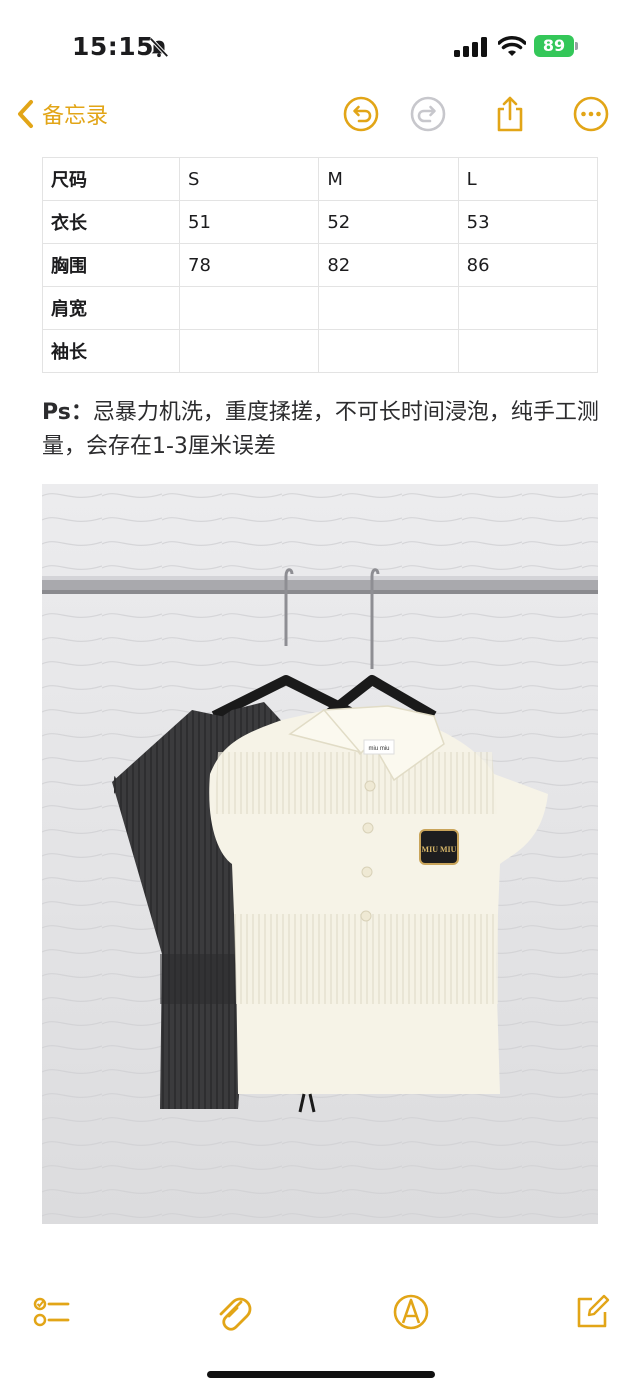 Image resolution: width=640 pixels, height=1391 pixels. Describe the element at coordinates (512, 46) in the screenshot. I see `wifi-icon` at that location.